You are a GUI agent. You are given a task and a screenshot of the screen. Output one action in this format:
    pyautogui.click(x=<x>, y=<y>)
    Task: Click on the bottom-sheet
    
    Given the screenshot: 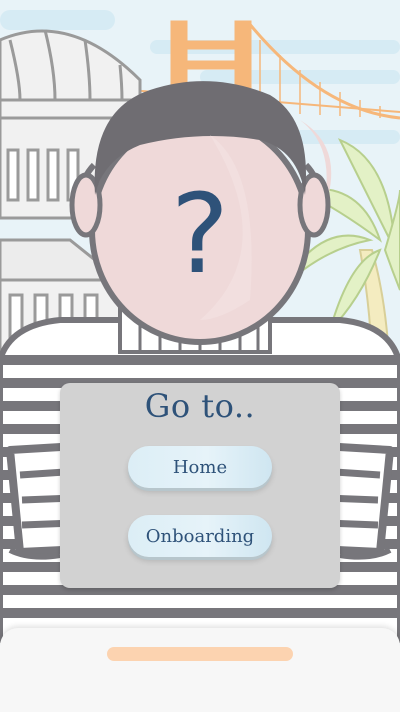 What is the action you would take?
    pyautogui.click(x=200, y=670)
    